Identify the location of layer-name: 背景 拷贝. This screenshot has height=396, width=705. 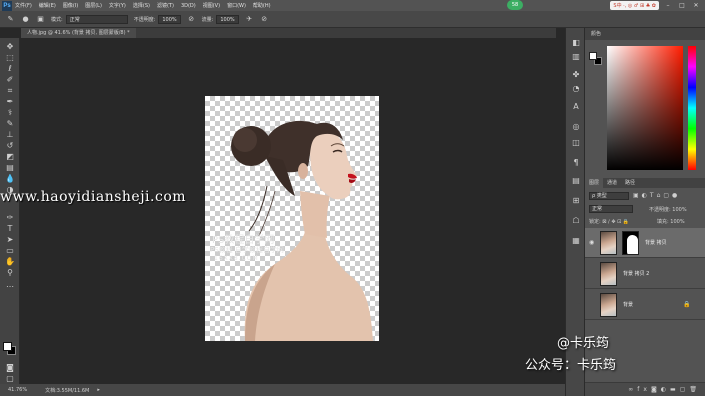
(656, 242).